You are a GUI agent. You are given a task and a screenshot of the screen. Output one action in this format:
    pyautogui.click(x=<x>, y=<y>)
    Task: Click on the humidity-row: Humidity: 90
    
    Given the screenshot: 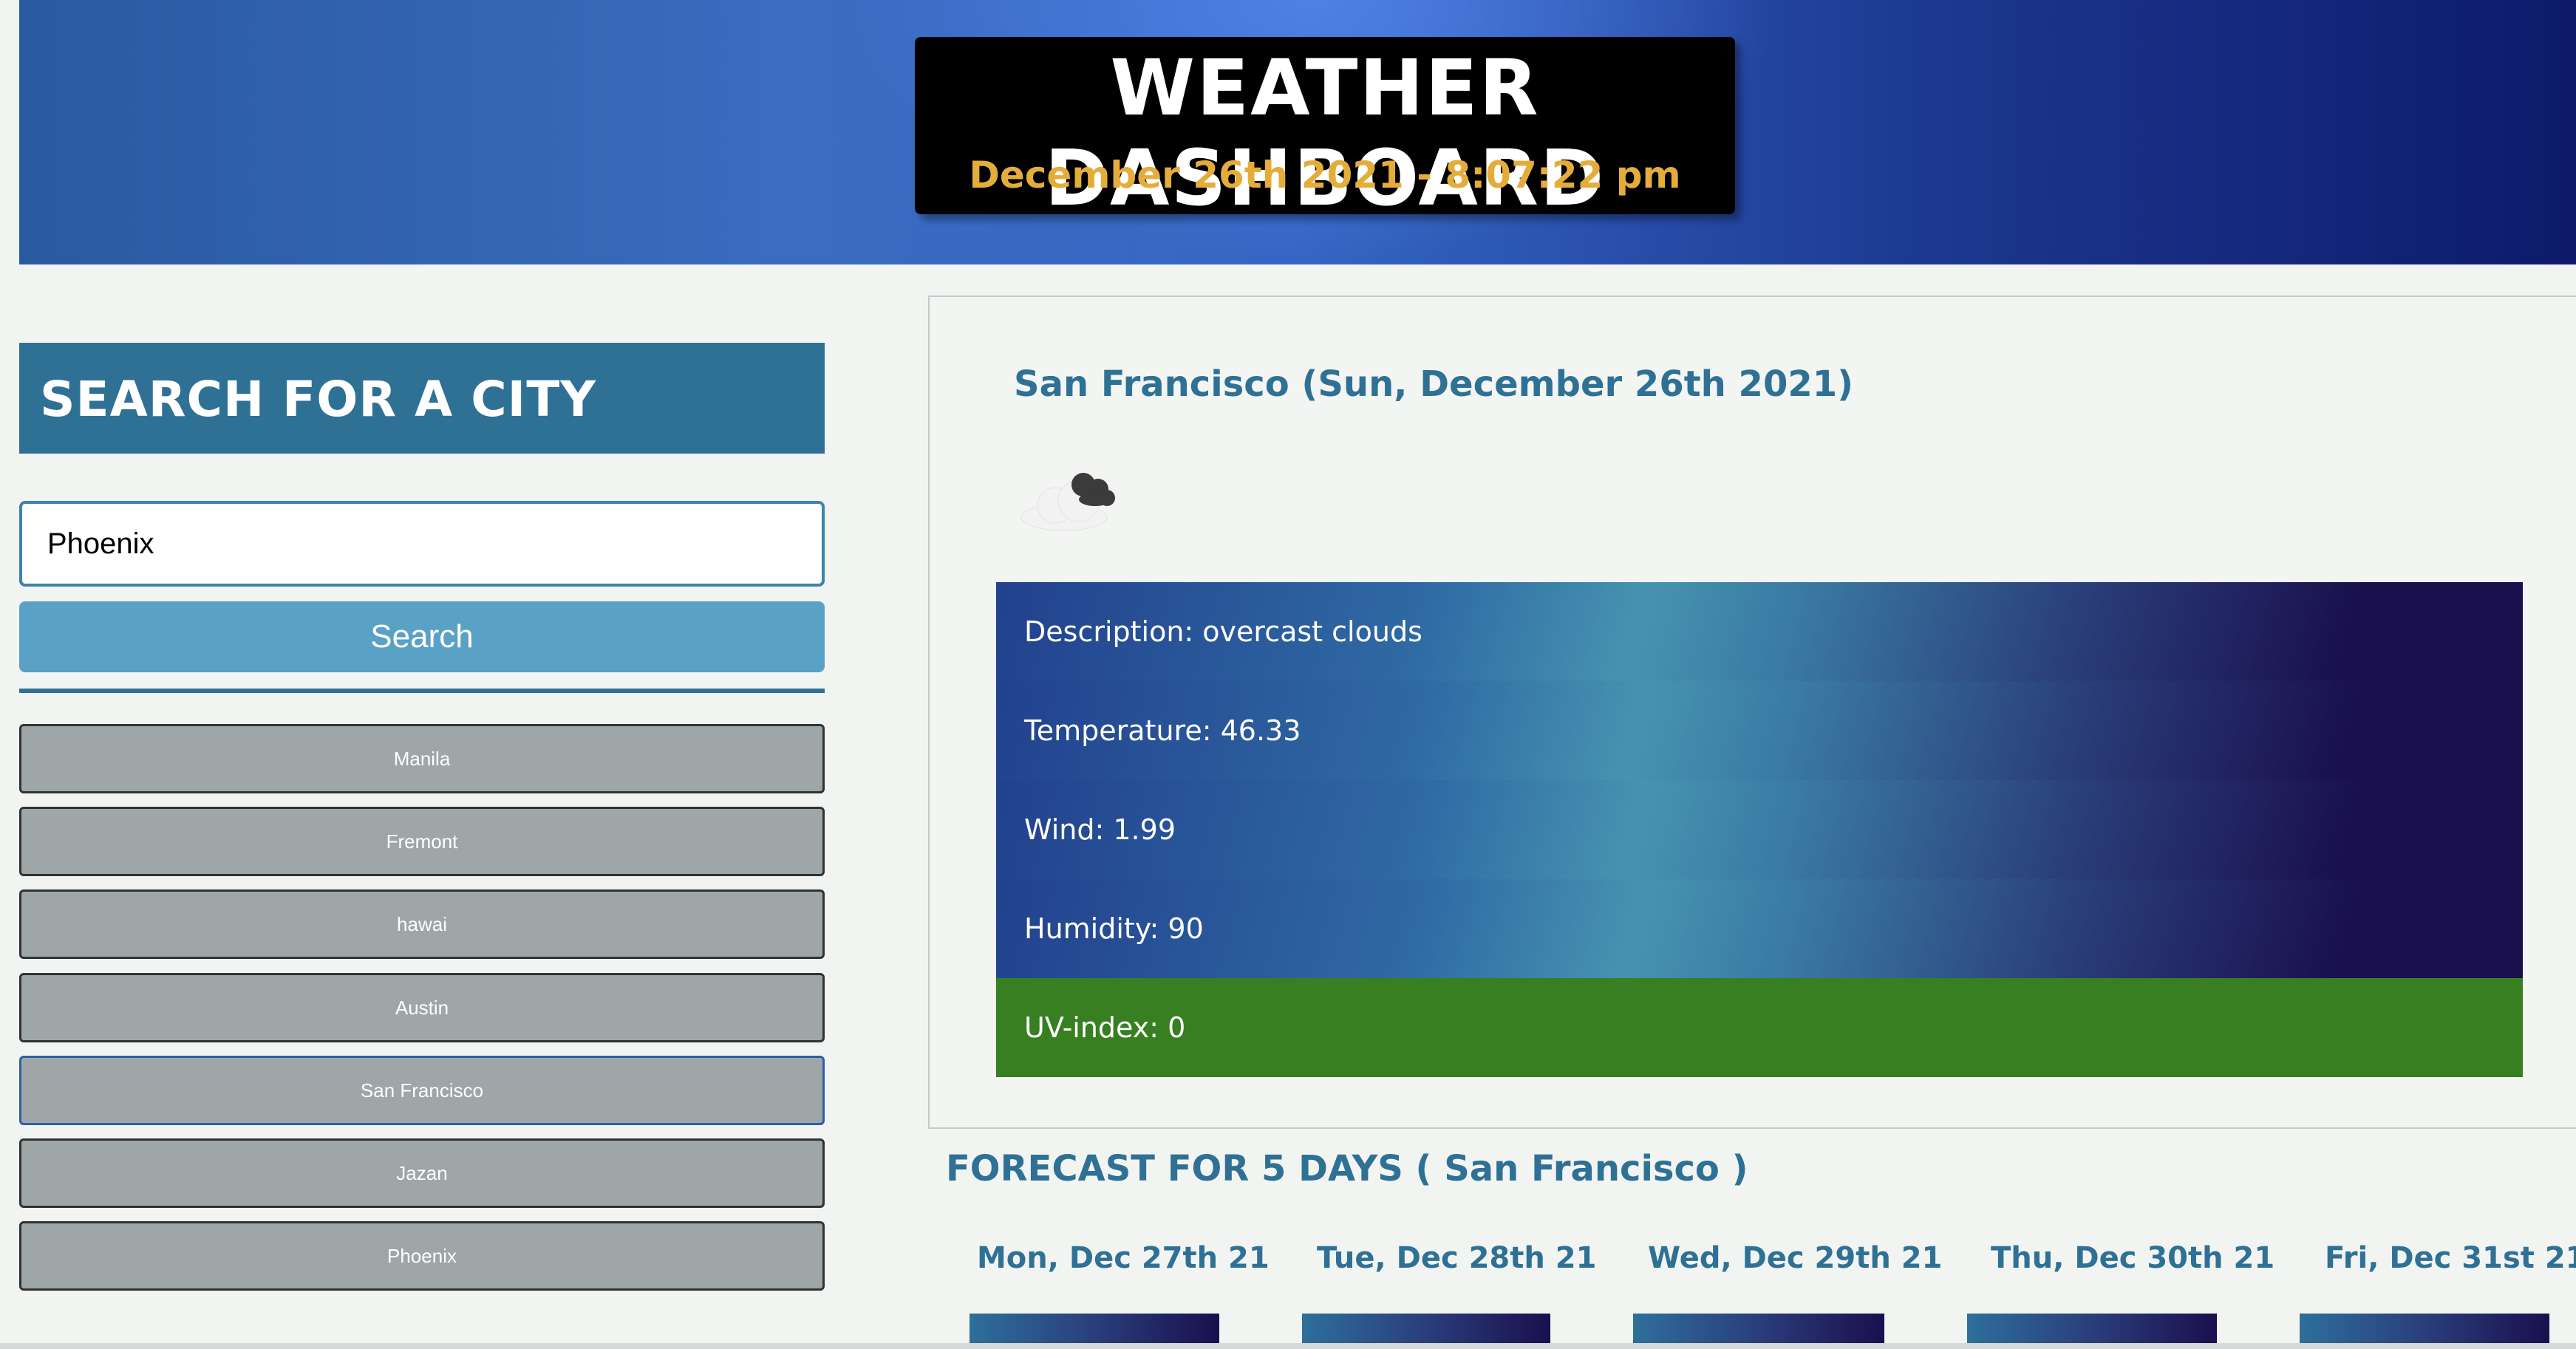 What is the action you would take?
    pyautogui.click(x=1759, y=929)
    